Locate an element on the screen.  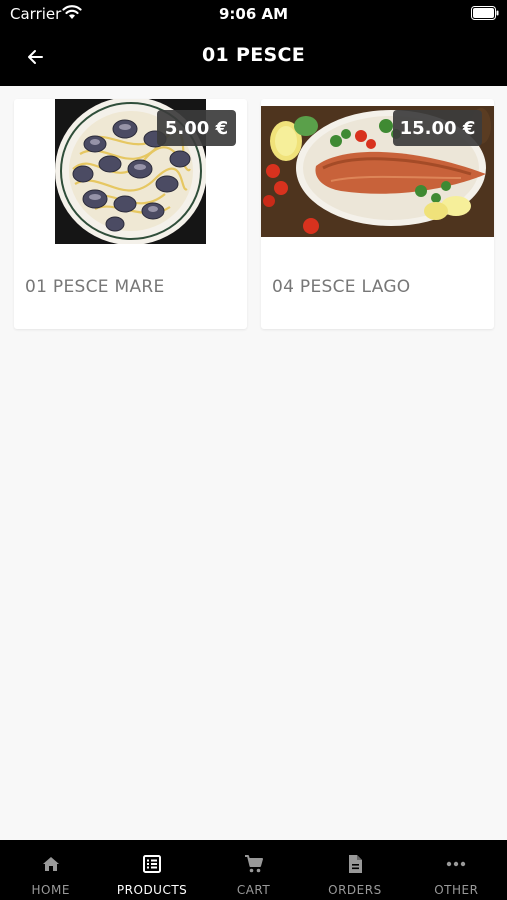
list-icon is located at coordinates (152, 864).